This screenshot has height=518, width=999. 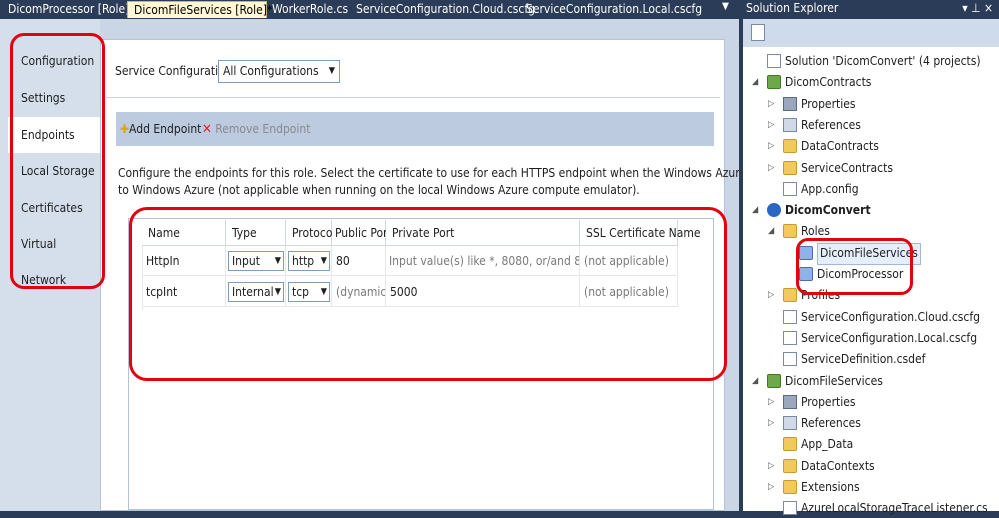 I want to click on add-endpoint-button: ✚Add Endpoint, so click(x=160, y=129).